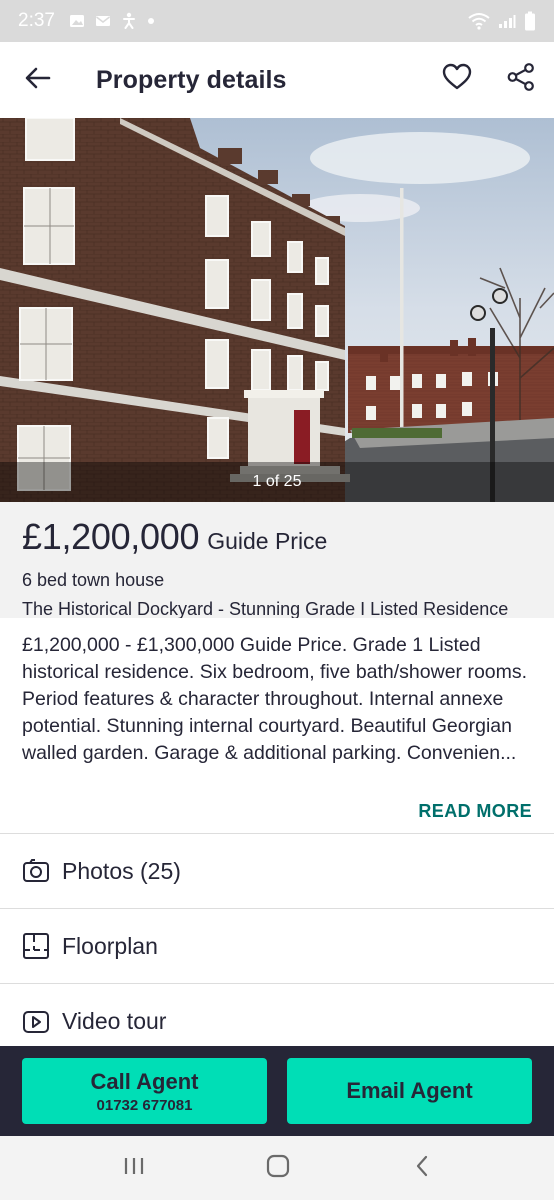 The image size is (554, 1200). I want to click on favourite-button, so click(457, 79).